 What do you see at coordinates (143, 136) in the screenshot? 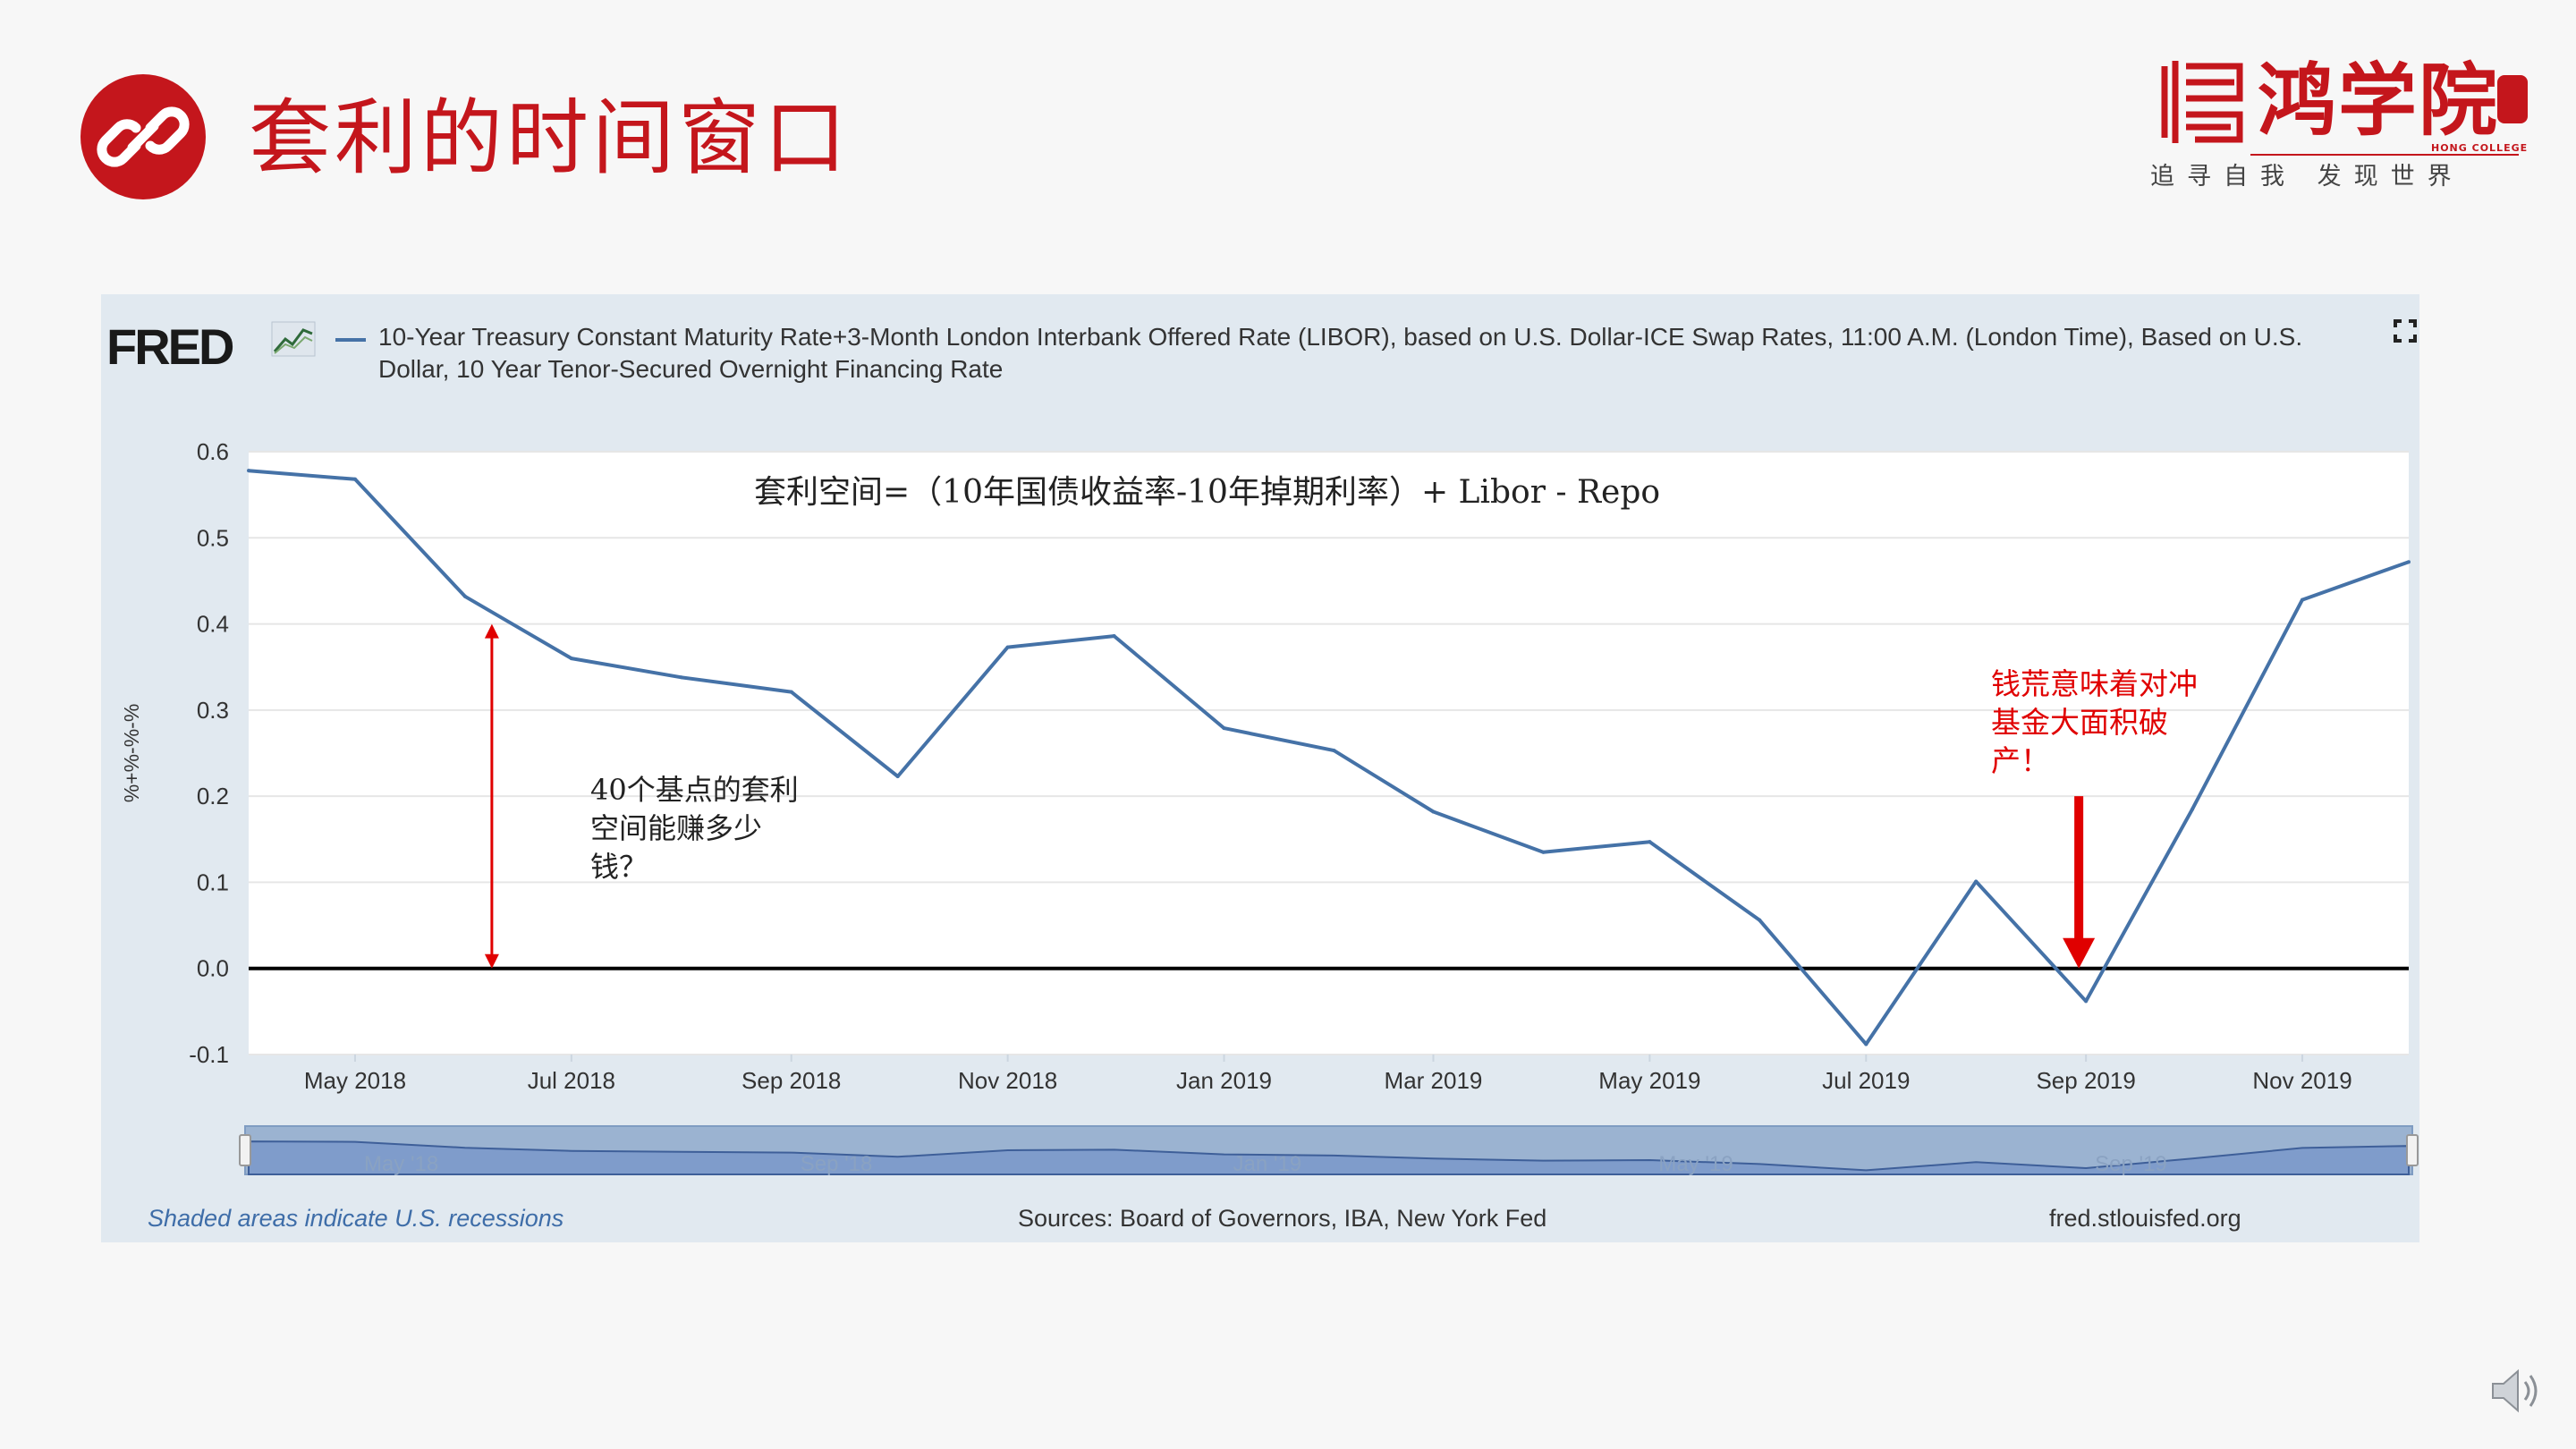
I see `link-icon` at bounding box center [143, 136].